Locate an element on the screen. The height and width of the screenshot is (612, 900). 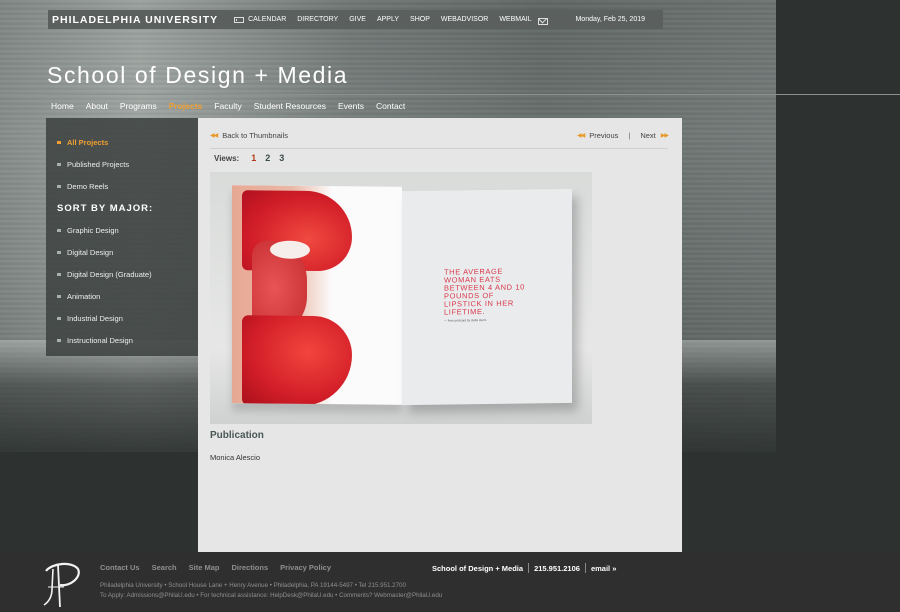
lower-lip-shape is located at coordinates (297, 360).